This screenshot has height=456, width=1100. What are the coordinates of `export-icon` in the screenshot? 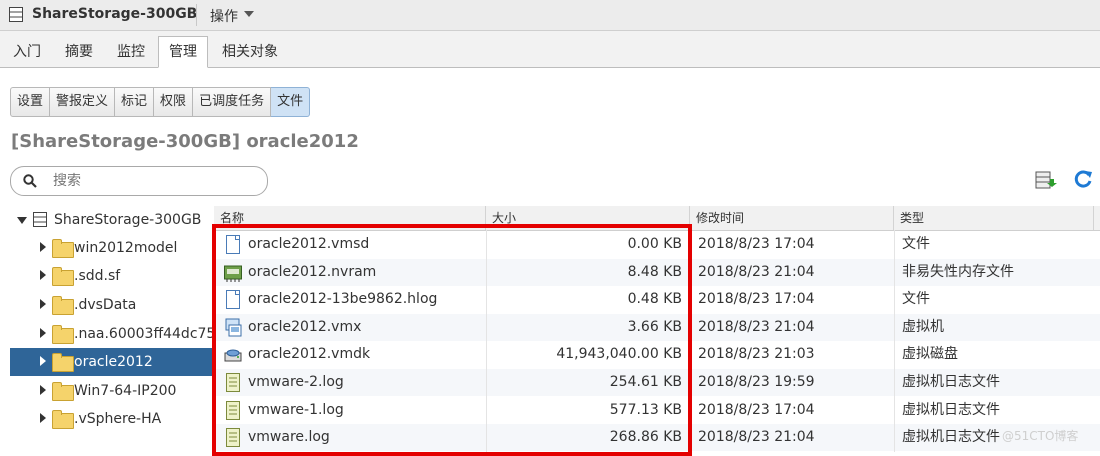 It's located at (1046, 180).